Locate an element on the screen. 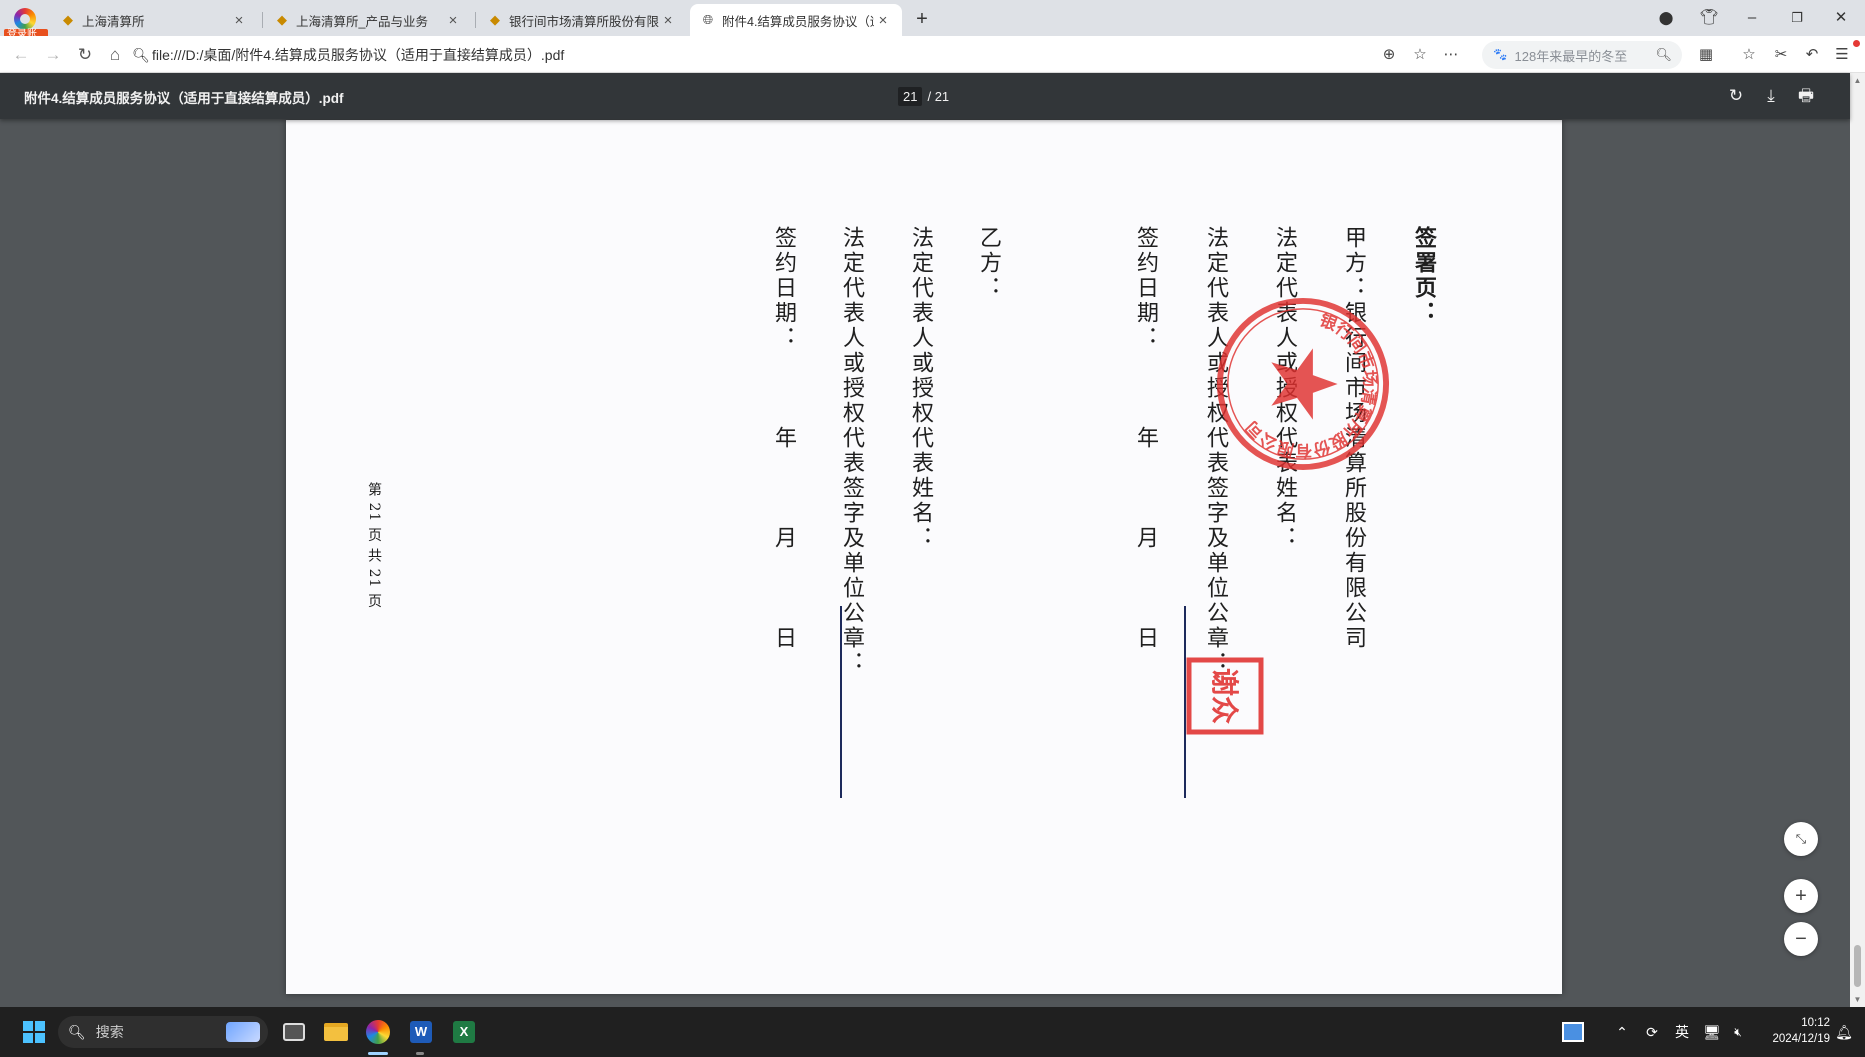  taskbar-search: 🔍︎ 搜索 is located at coordinates (163, 1032).